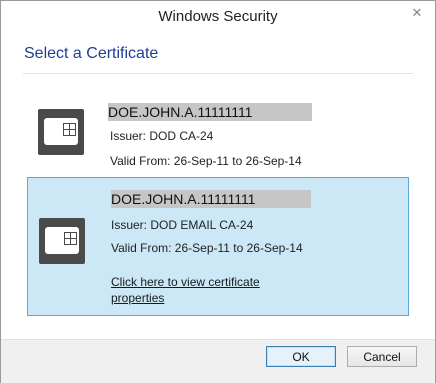  I want to click on ok-button: OK, so click(301, 356).